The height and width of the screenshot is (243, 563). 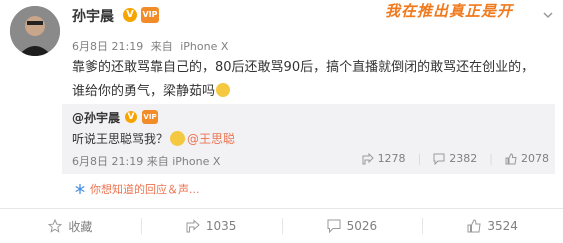 What do you see at coordinates (144, 91) in the screenshot?
I see `post-text-line-2: 谁给你的勇气，梁静茹吗` at bounding box center [144, 91].